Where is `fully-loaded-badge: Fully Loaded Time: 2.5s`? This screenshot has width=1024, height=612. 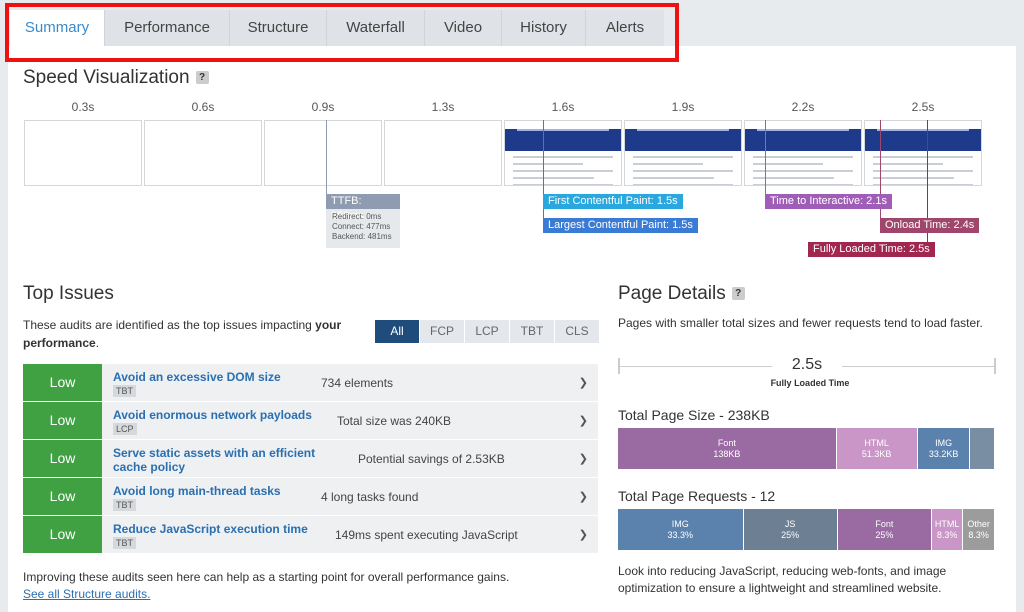 fully-loaded-badge: Fully Loaded Time: 2.5s is located at coordinates (871, 249).